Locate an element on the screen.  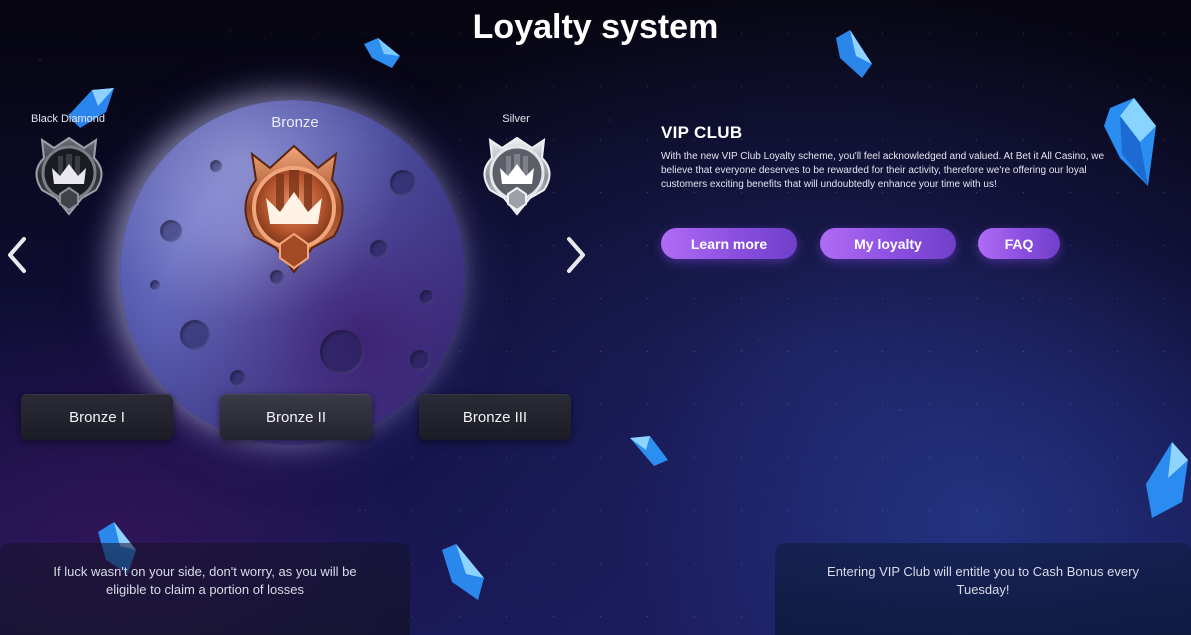
chevron-right-icon is located at coordinates (576, 255).